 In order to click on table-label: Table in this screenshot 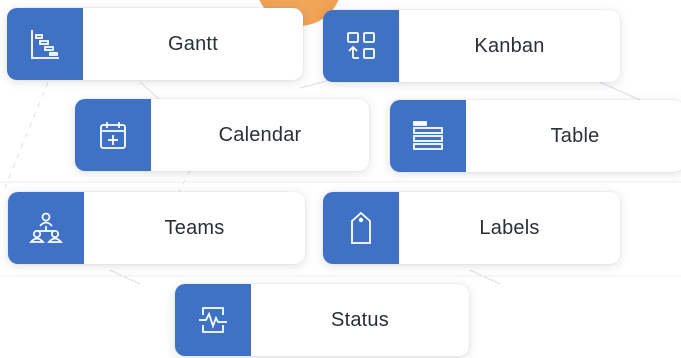, I will do `click(575, 135)`.